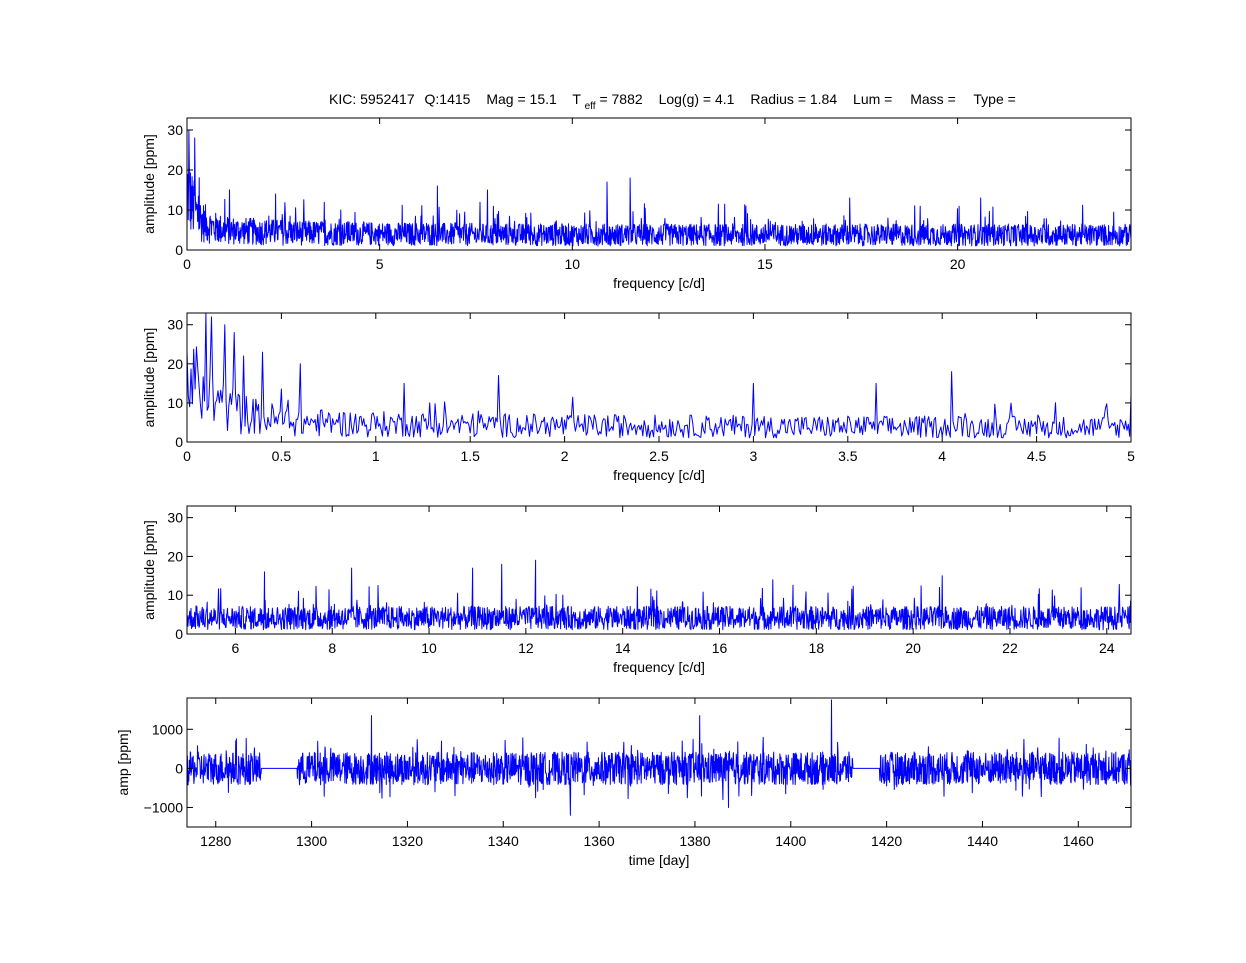 The width and height of the screenshot is (1246, 963). What do you see at coordinates (659, 860) in the screenshot?
I see `x-axis-label: time [day]` at bounding box center [659, 860].